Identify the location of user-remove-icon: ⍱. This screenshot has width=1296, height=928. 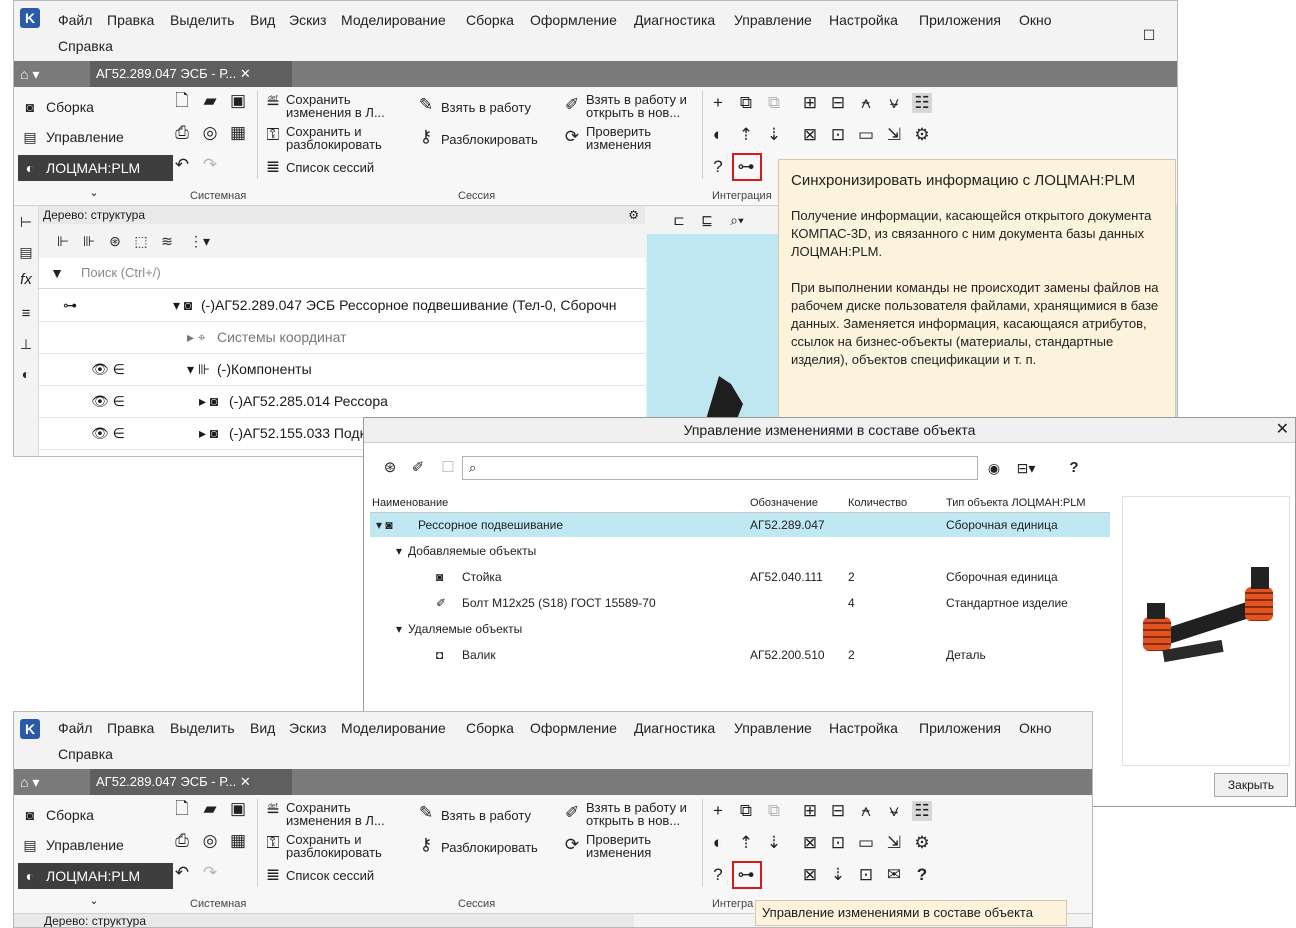
(894, 811).